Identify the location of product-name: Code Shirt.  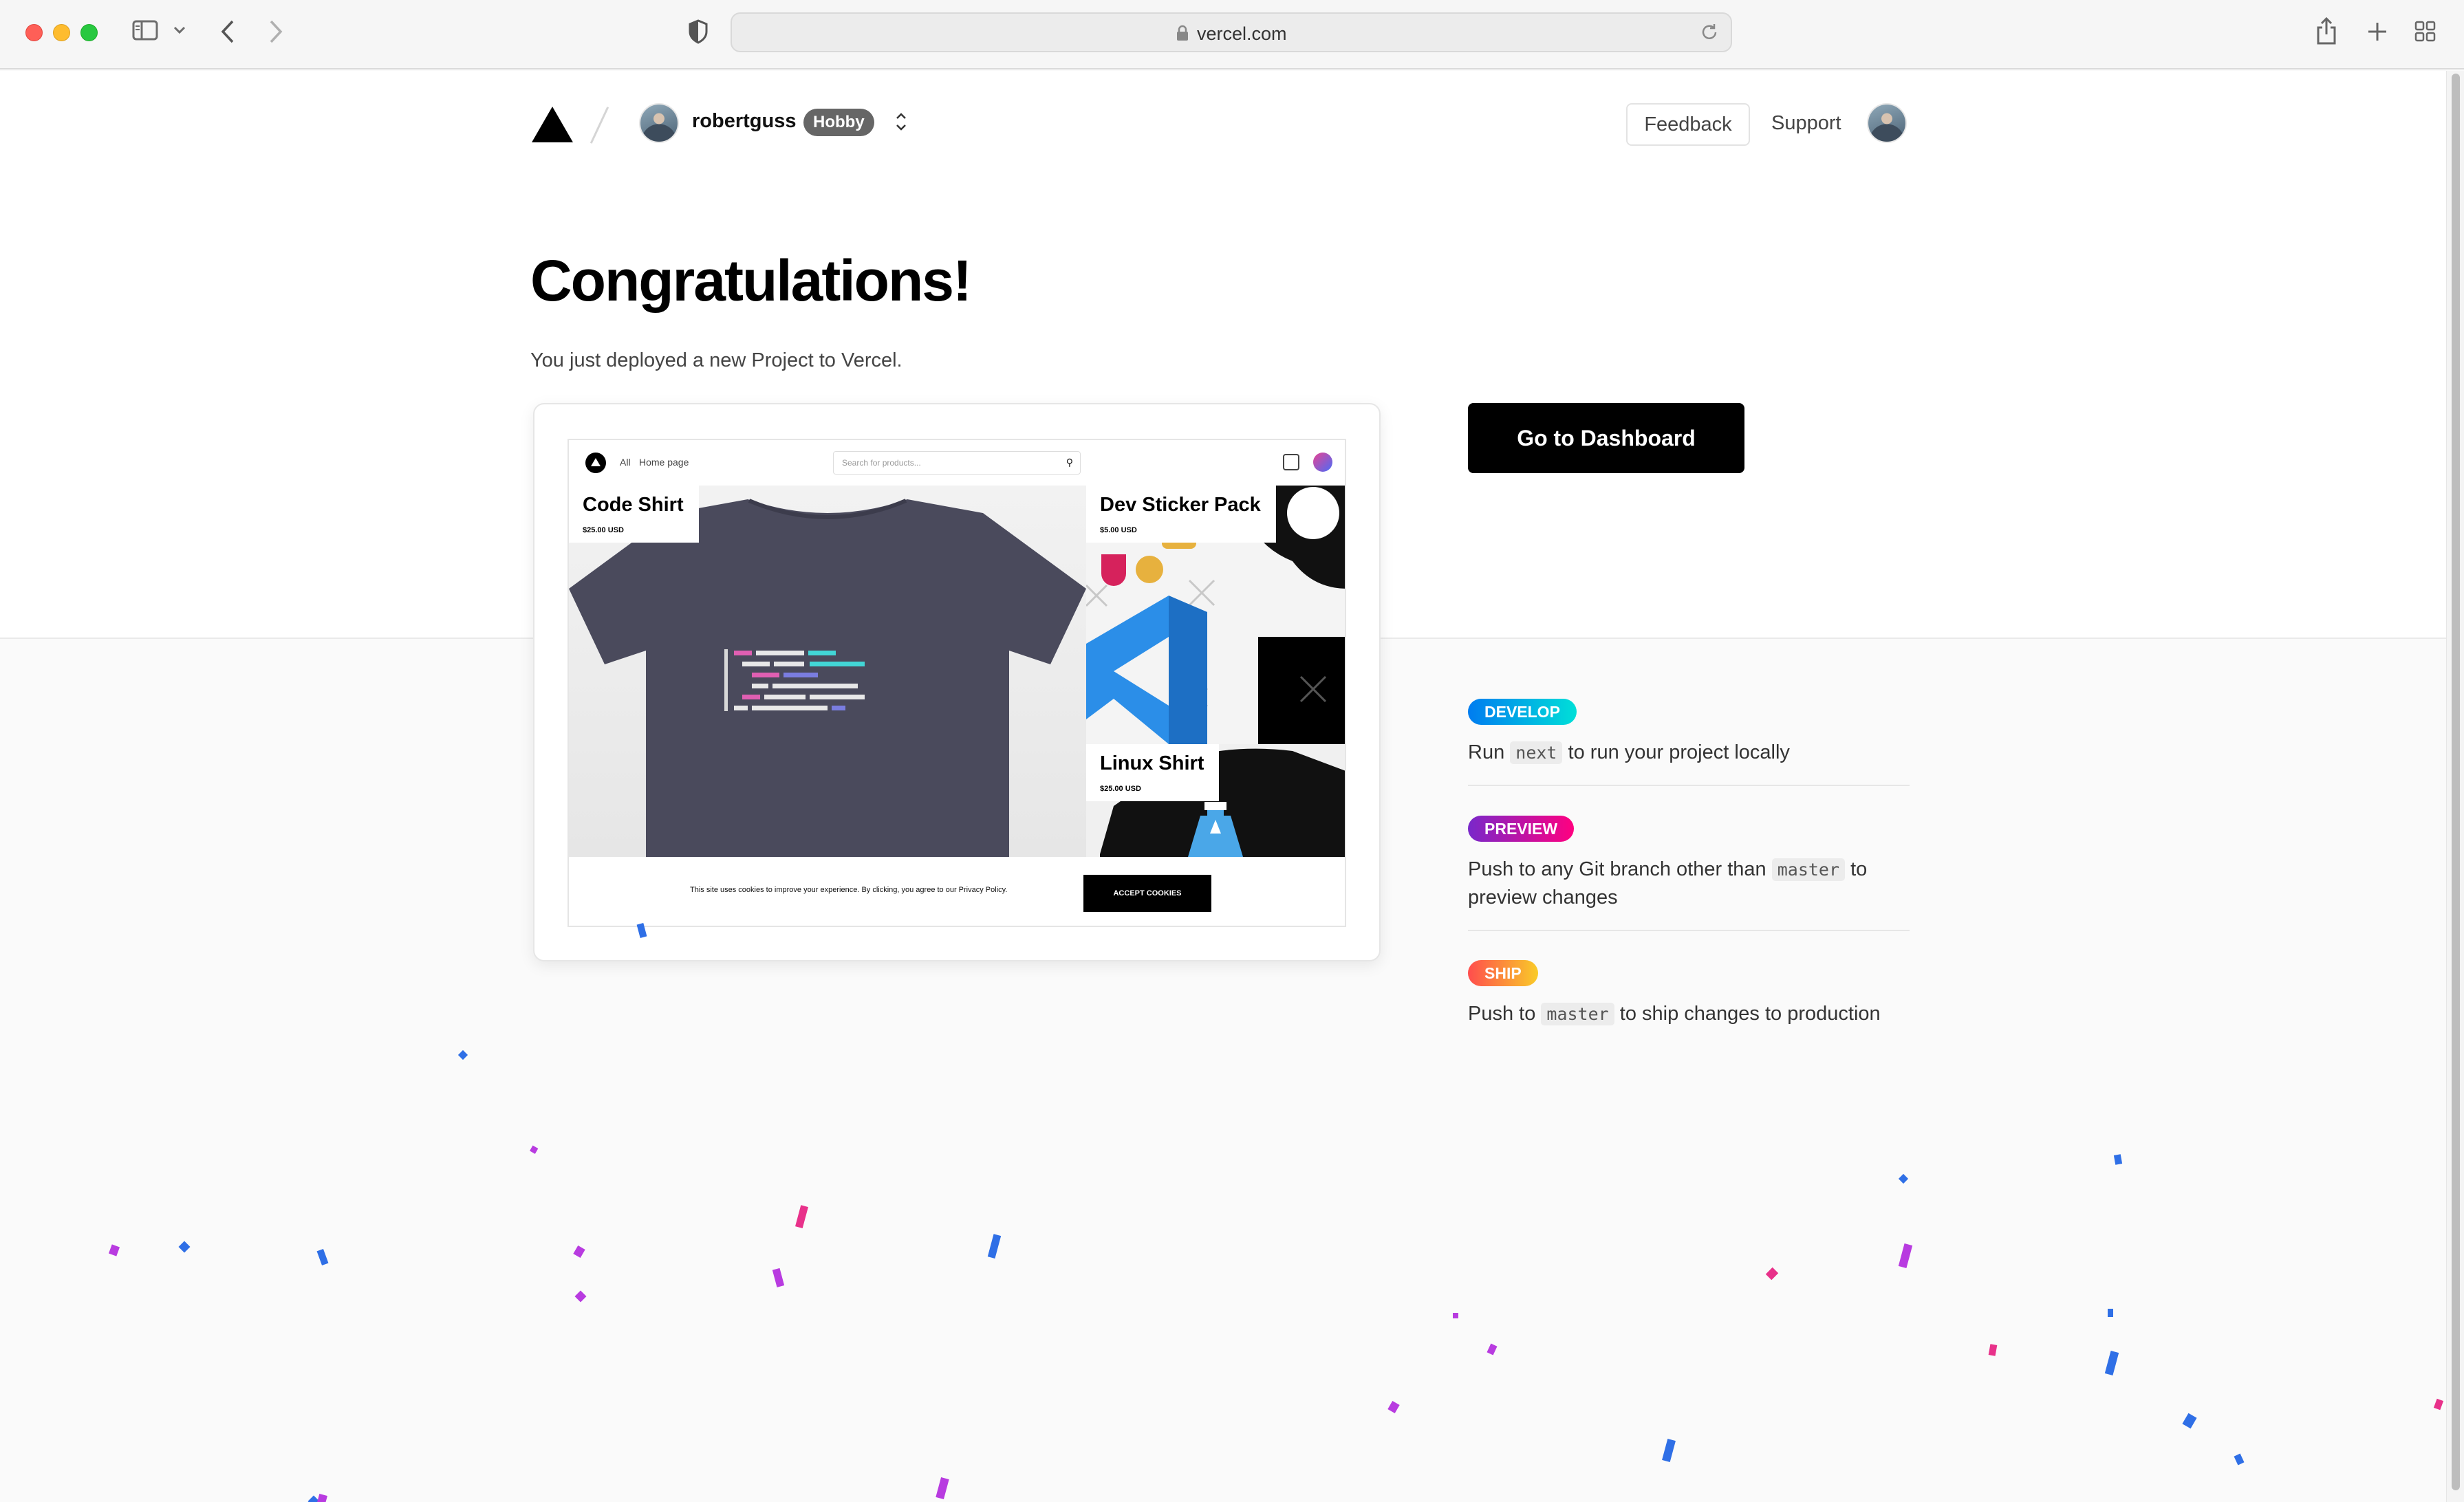
(633, 505).